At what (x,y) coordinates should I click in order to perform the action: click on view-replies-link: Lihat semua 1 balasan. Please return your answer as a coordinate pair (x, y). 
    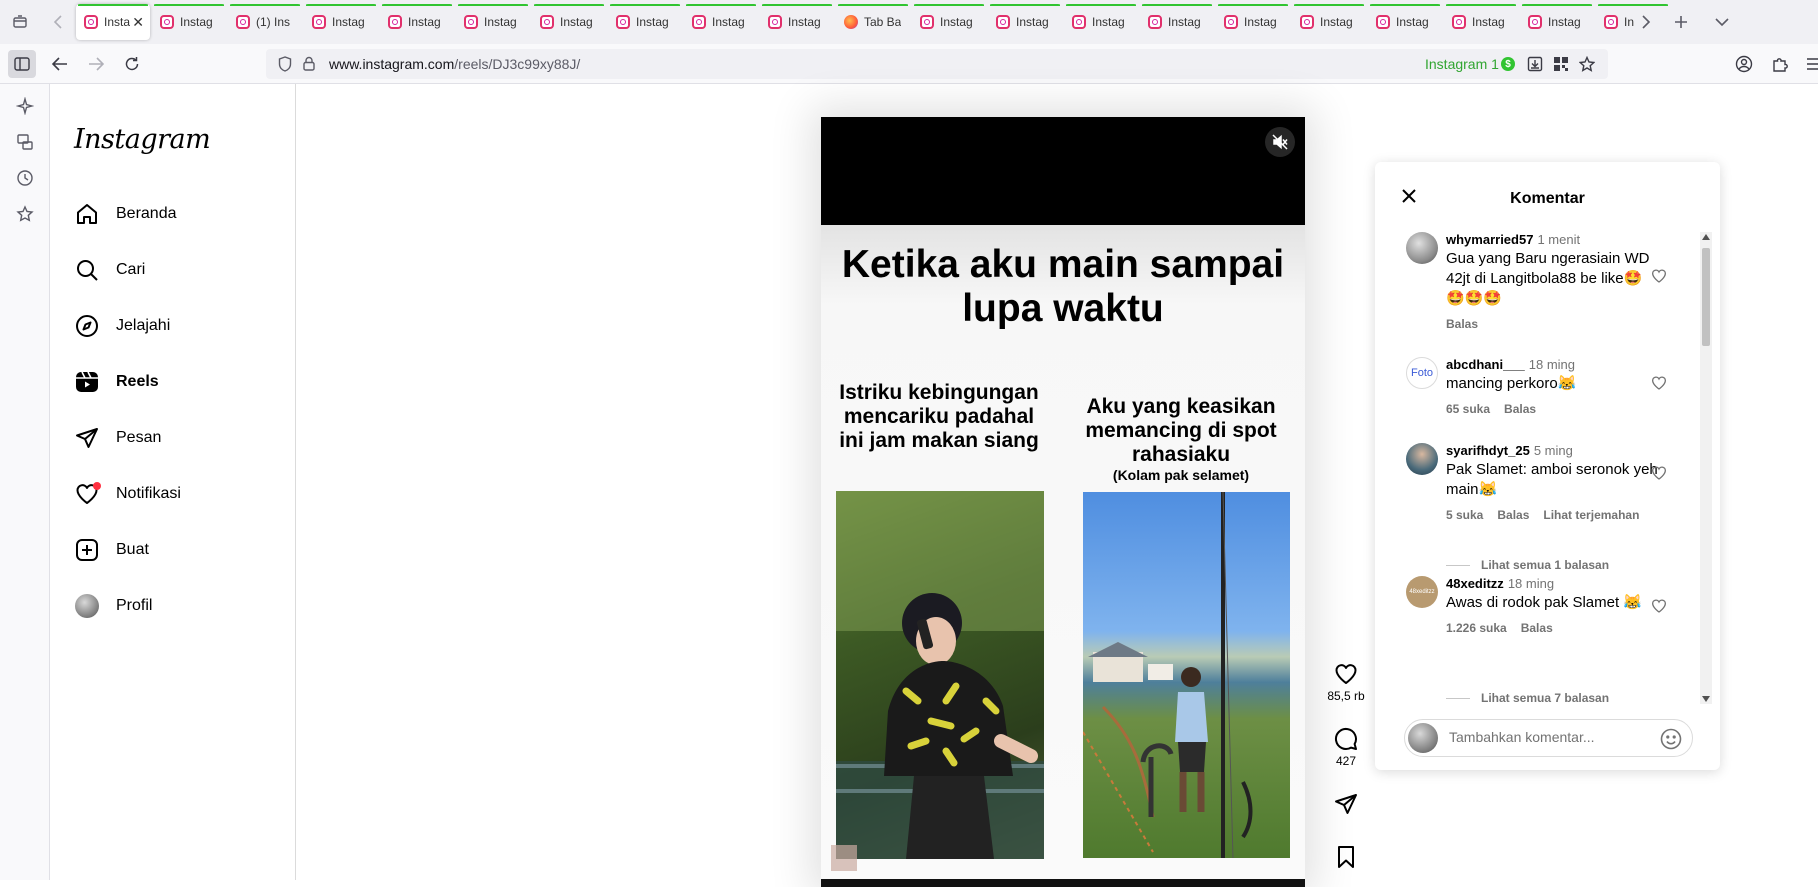
    Looking at the image, I should click on (1527, 565).